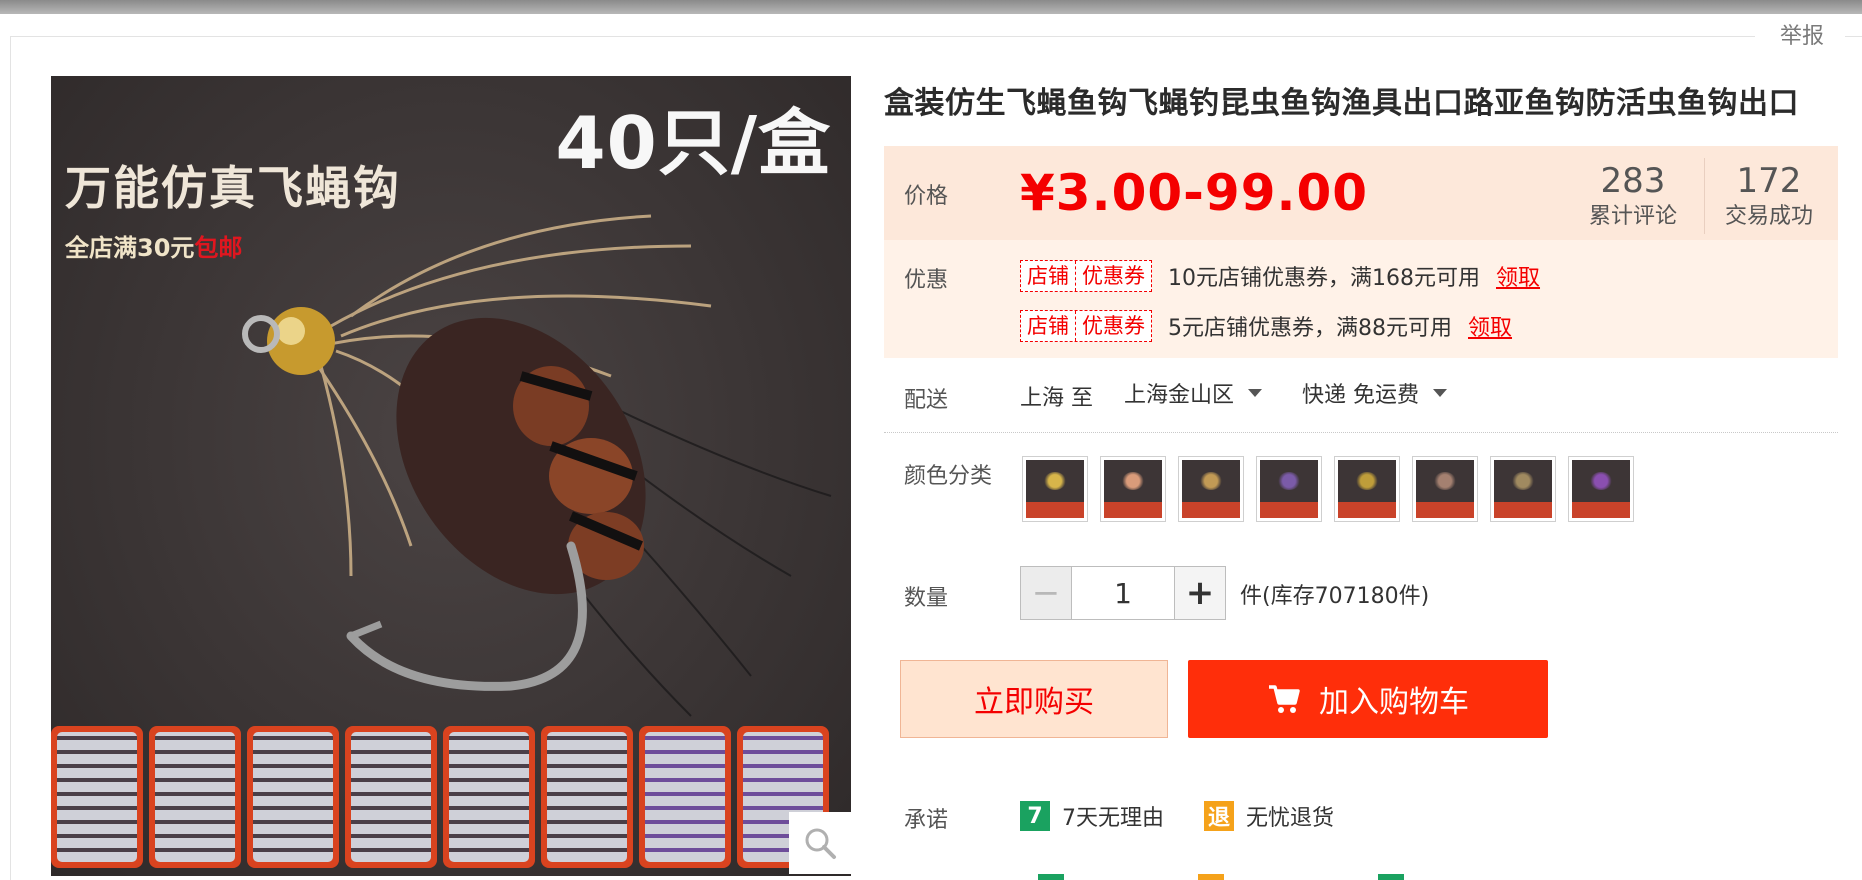 This screenshot has height=880, width=1862. What do you see at coordinates (1310, 328) in the screenshot?
I see `coupon-text: 5元店铺优惠券，满88元可用` at bounding box center [1310, 328].